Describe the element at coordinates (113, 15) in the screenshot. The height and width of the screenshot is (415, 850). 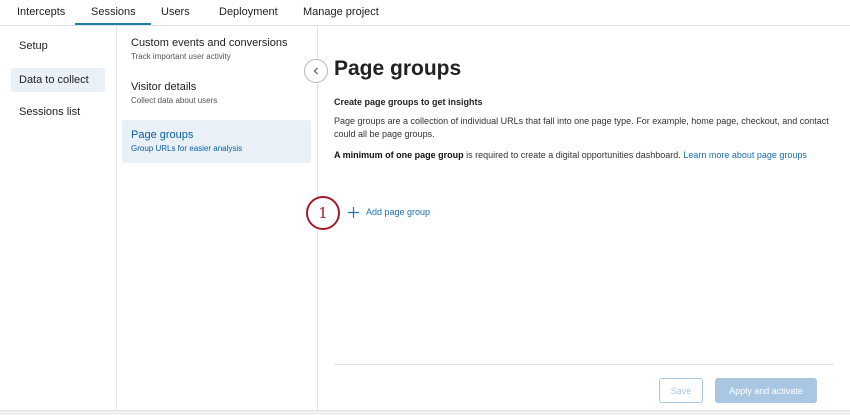
I see `tab-sessions: Sessions` at that location.